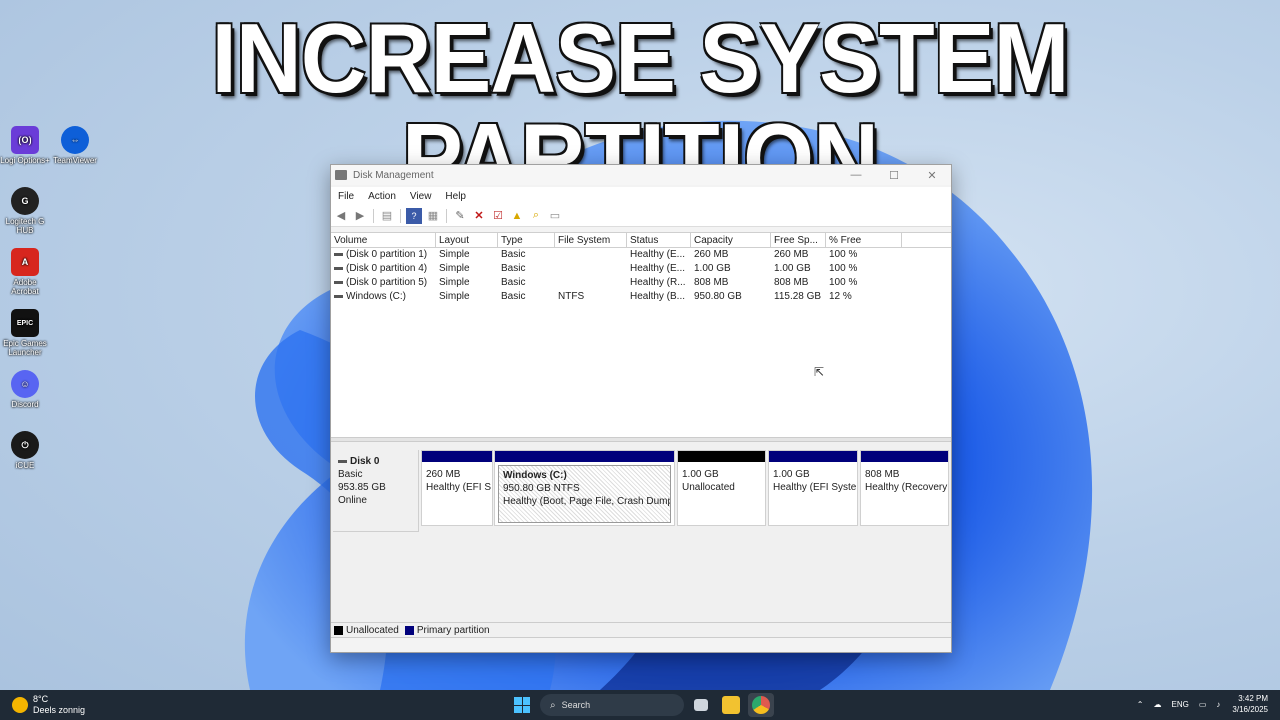 This screenshot has width=1280, height=720. Describe the element at coordinates (536, 216) in the screenshot. I see `search-folder-icon: ⌕` at that location.